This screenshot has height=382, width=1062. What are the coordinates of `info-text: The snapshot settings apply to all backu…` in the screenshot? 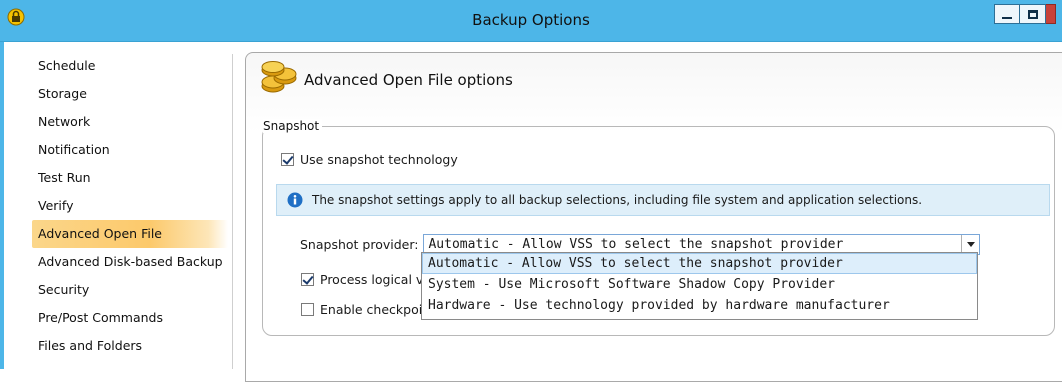 It's located at (617, 200).